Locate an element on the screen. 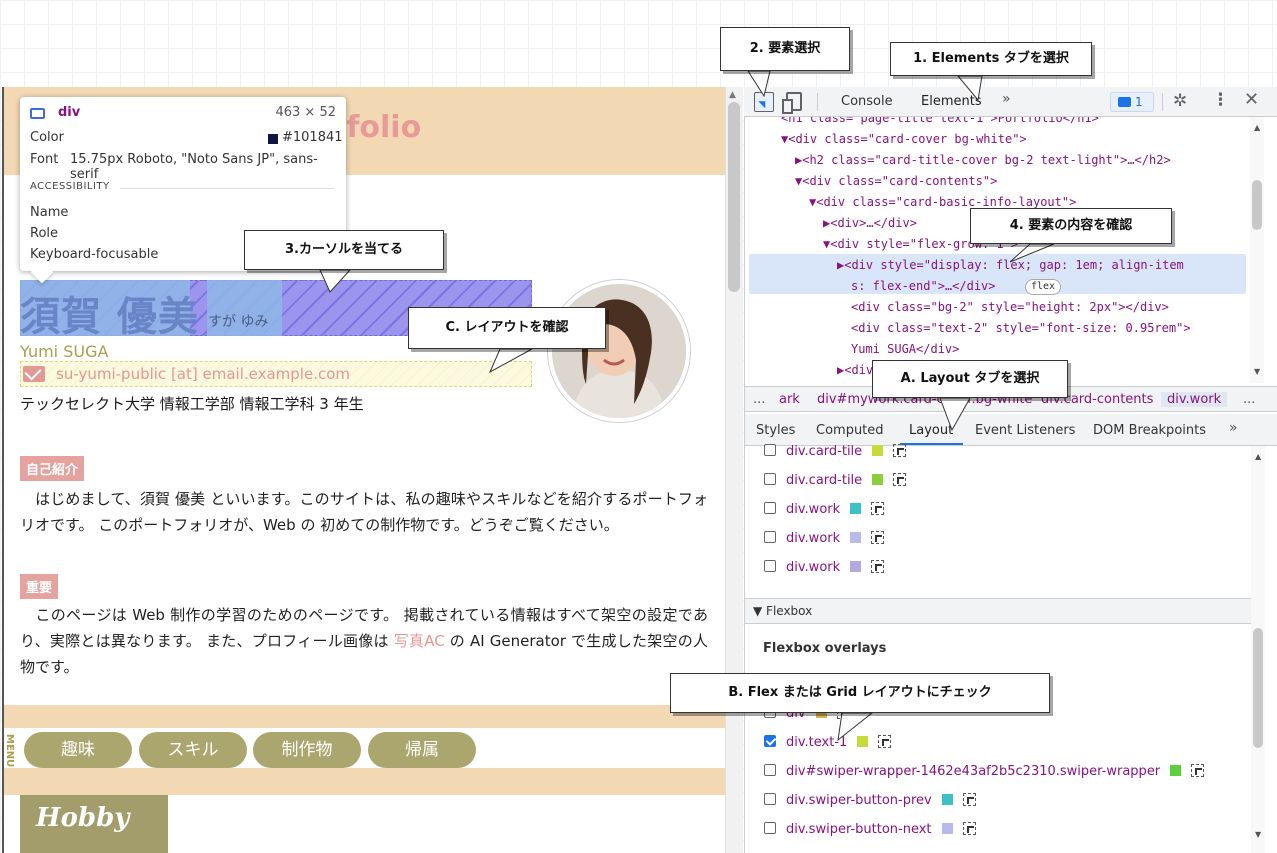 The height and width of the screenshot is (853, 1277). callout-step-3: 3.カーソルを当てる is located at coordinates (344, 250).